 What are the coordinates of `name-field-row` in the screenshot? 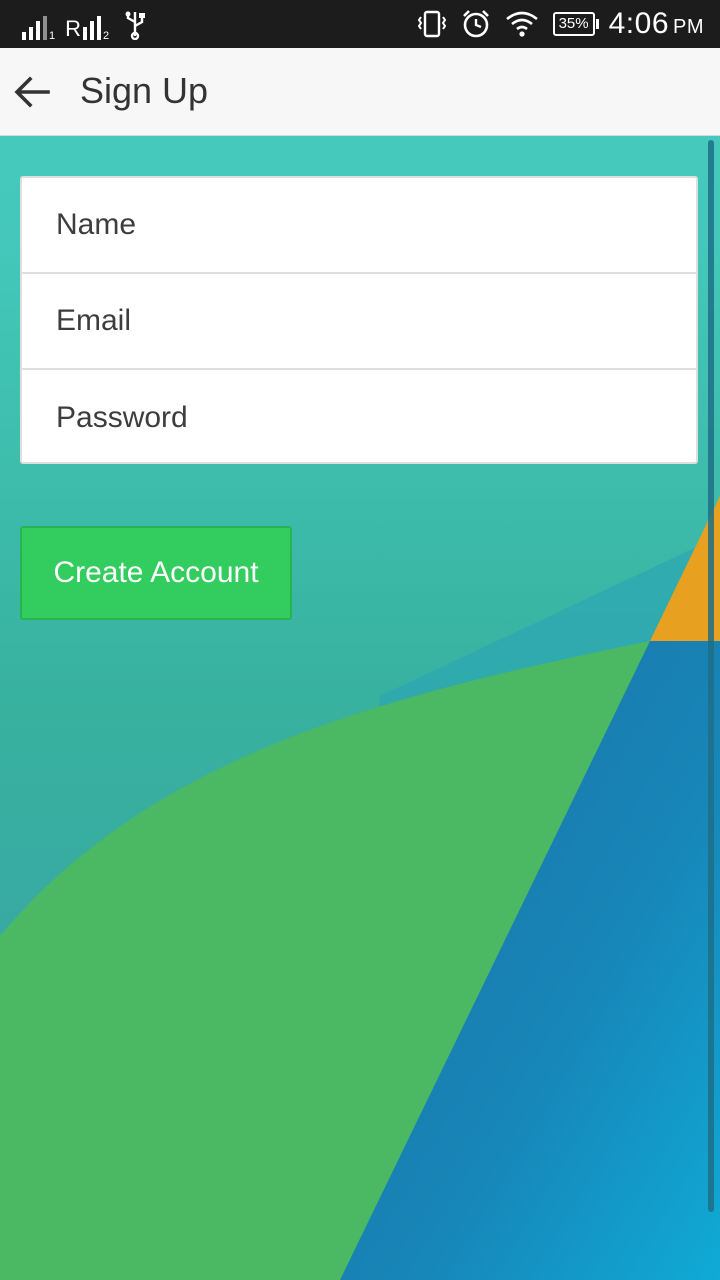 It's located at (359, 226).